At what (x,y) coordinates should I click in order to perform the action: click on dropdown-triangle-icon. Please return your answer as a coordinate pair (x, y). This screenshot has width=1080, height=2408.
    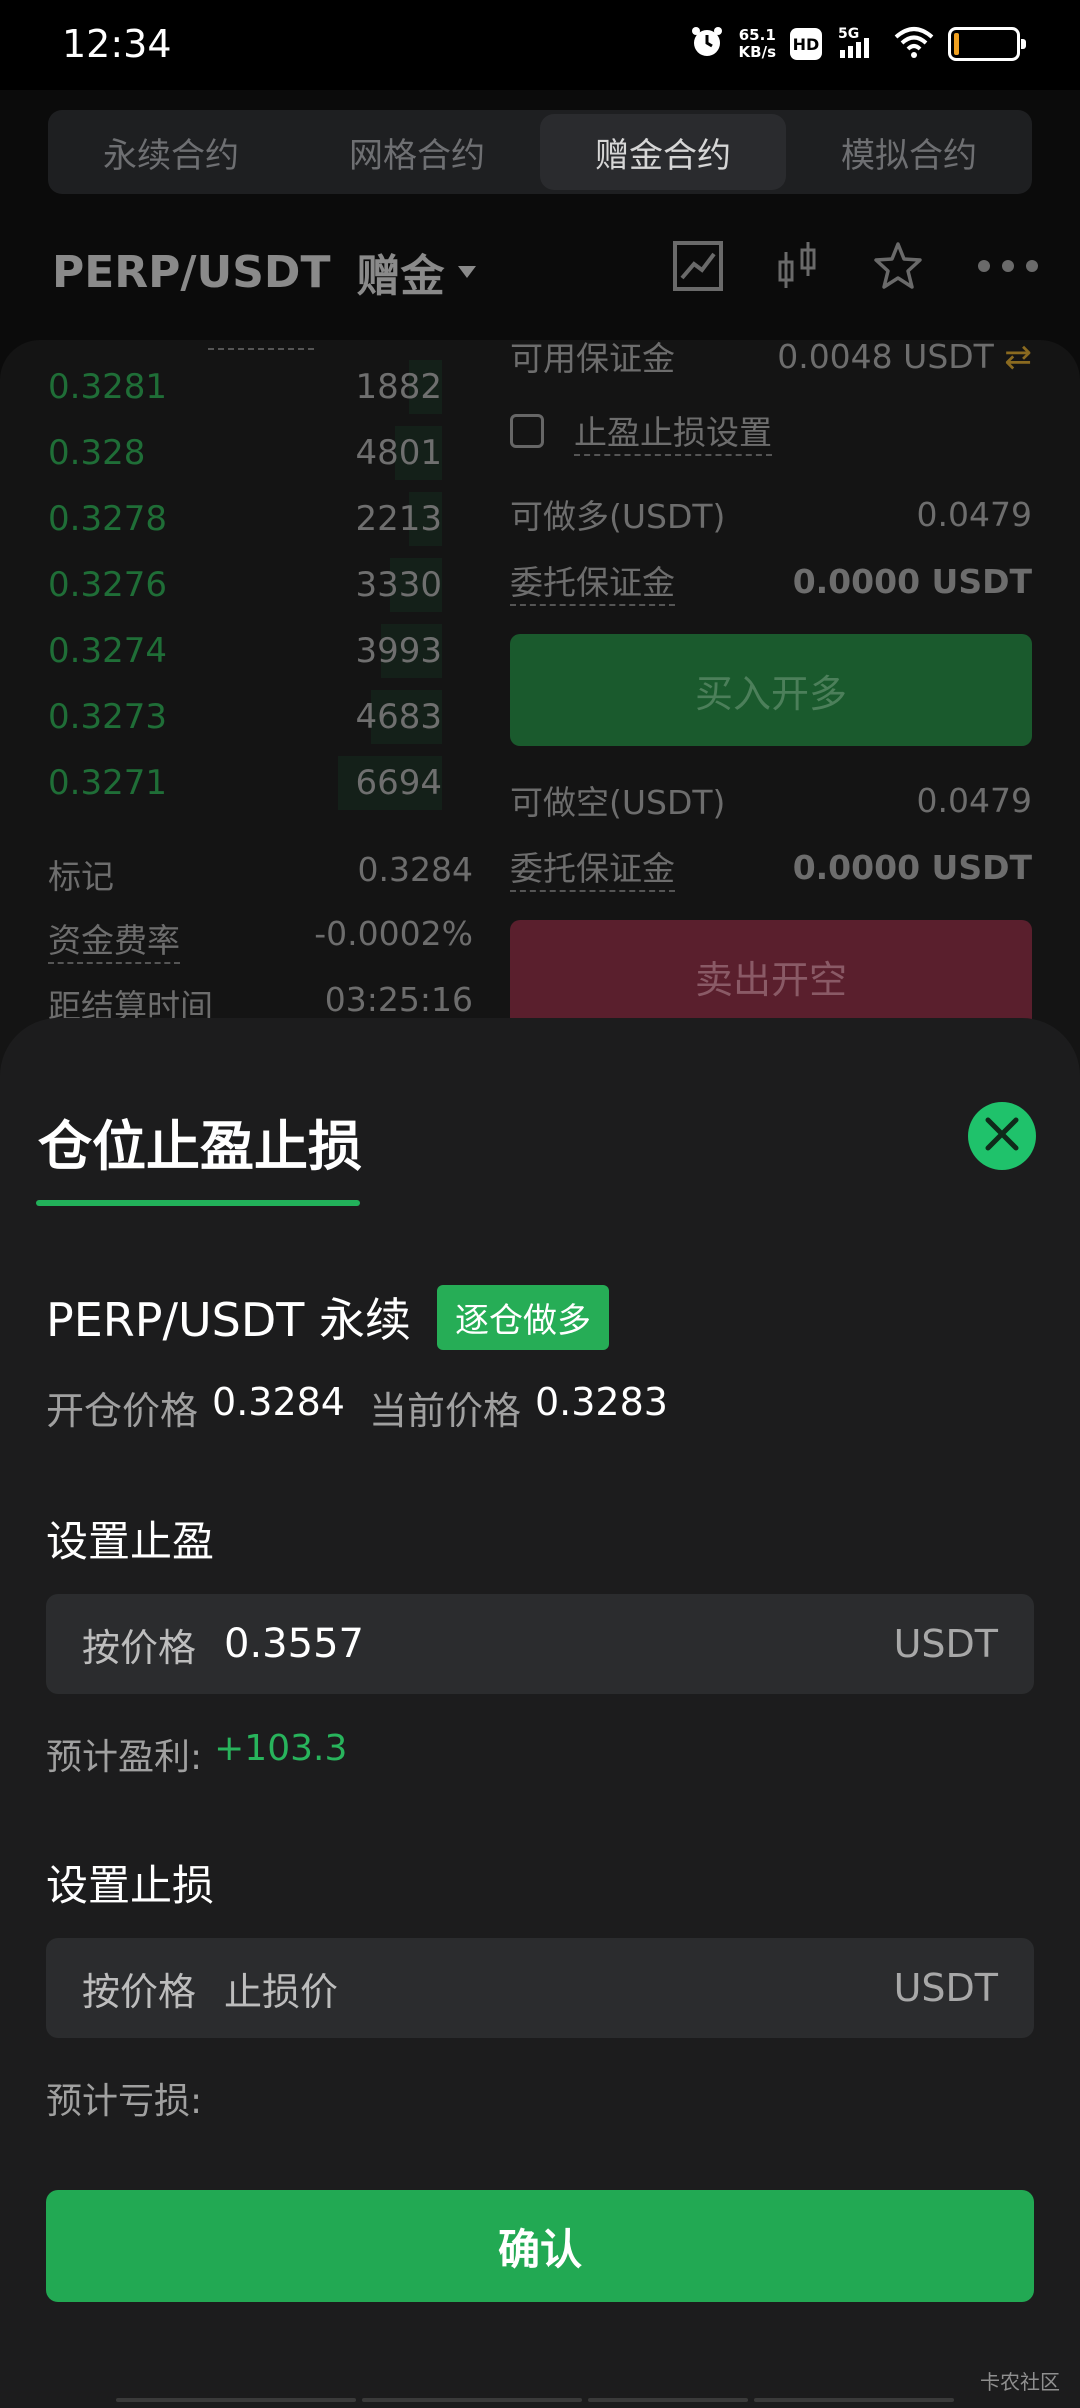
    Looking at the image, I should click on (467, 272).